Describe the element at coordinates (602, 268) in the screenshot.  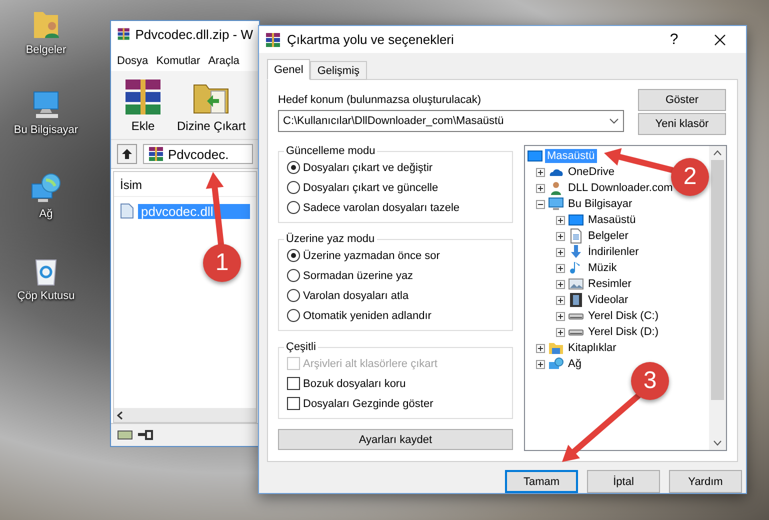
I see `tree-item: Müzik` at that location.